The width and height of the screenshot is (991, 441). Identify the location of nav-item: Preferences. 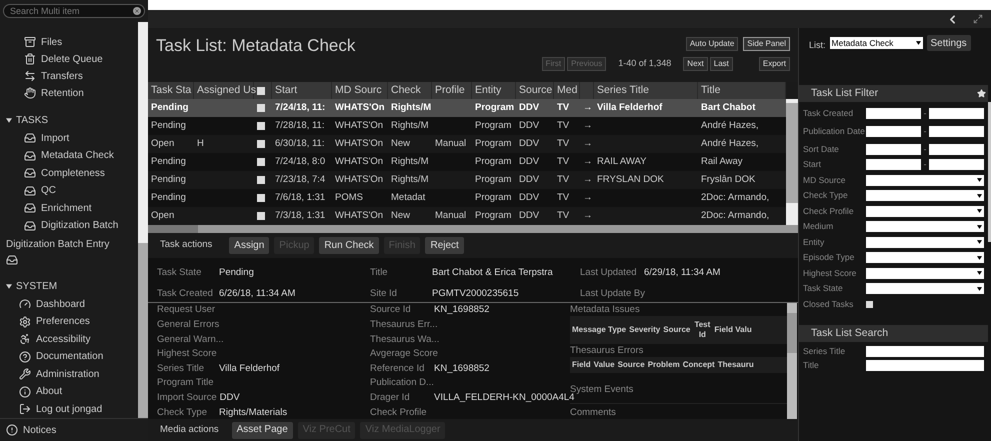
(78, 321).